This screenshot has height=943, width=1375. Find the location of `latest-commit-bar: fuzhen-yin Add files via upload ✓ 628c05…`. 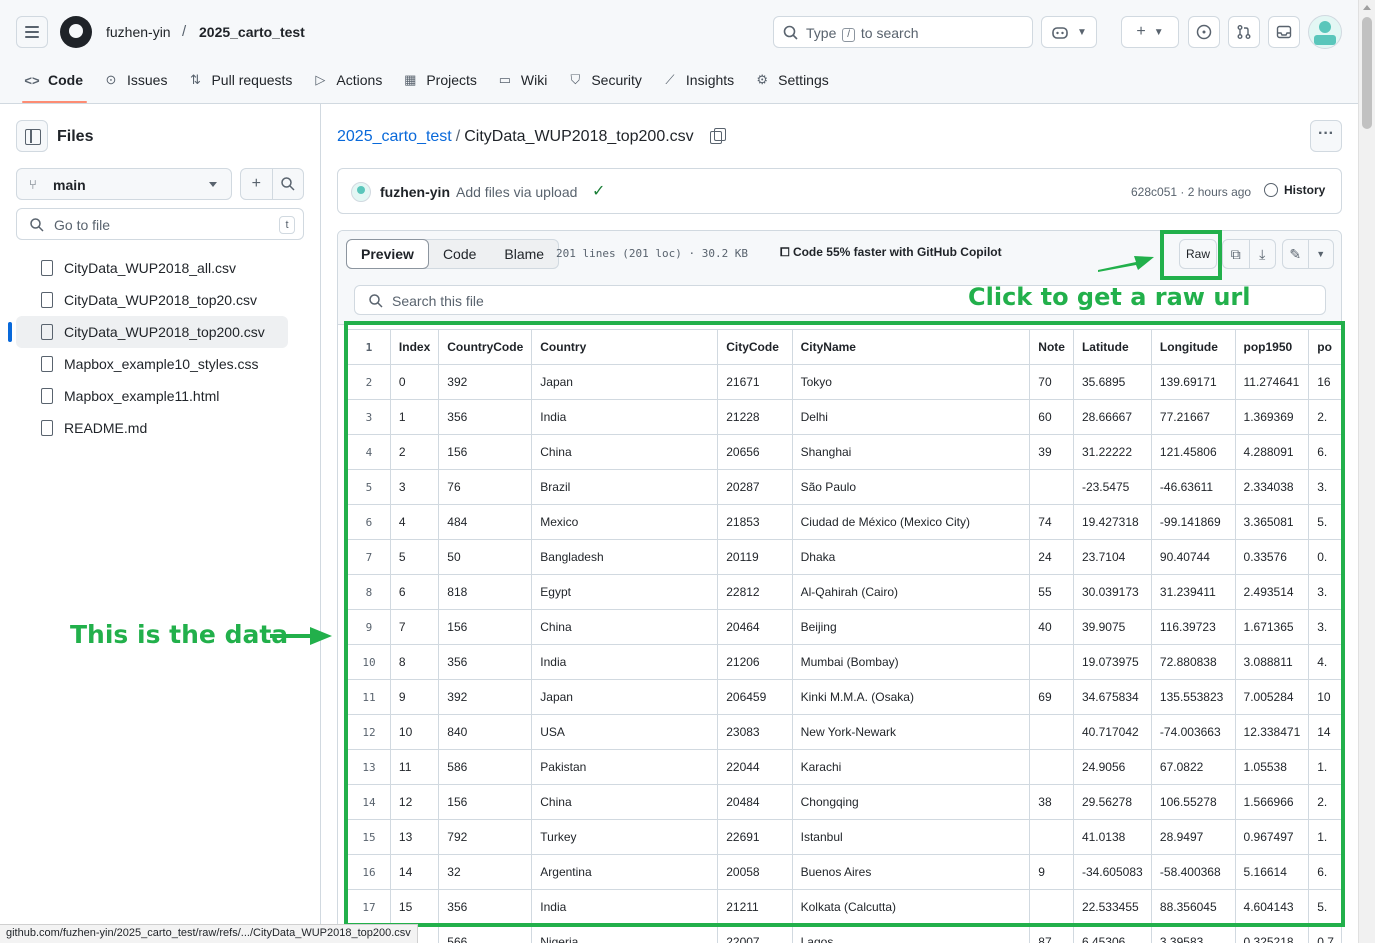

latest-commit-bar: fuzhen-yin Add files via upload ✓ 628c05… is located at coordinates (839, 191).